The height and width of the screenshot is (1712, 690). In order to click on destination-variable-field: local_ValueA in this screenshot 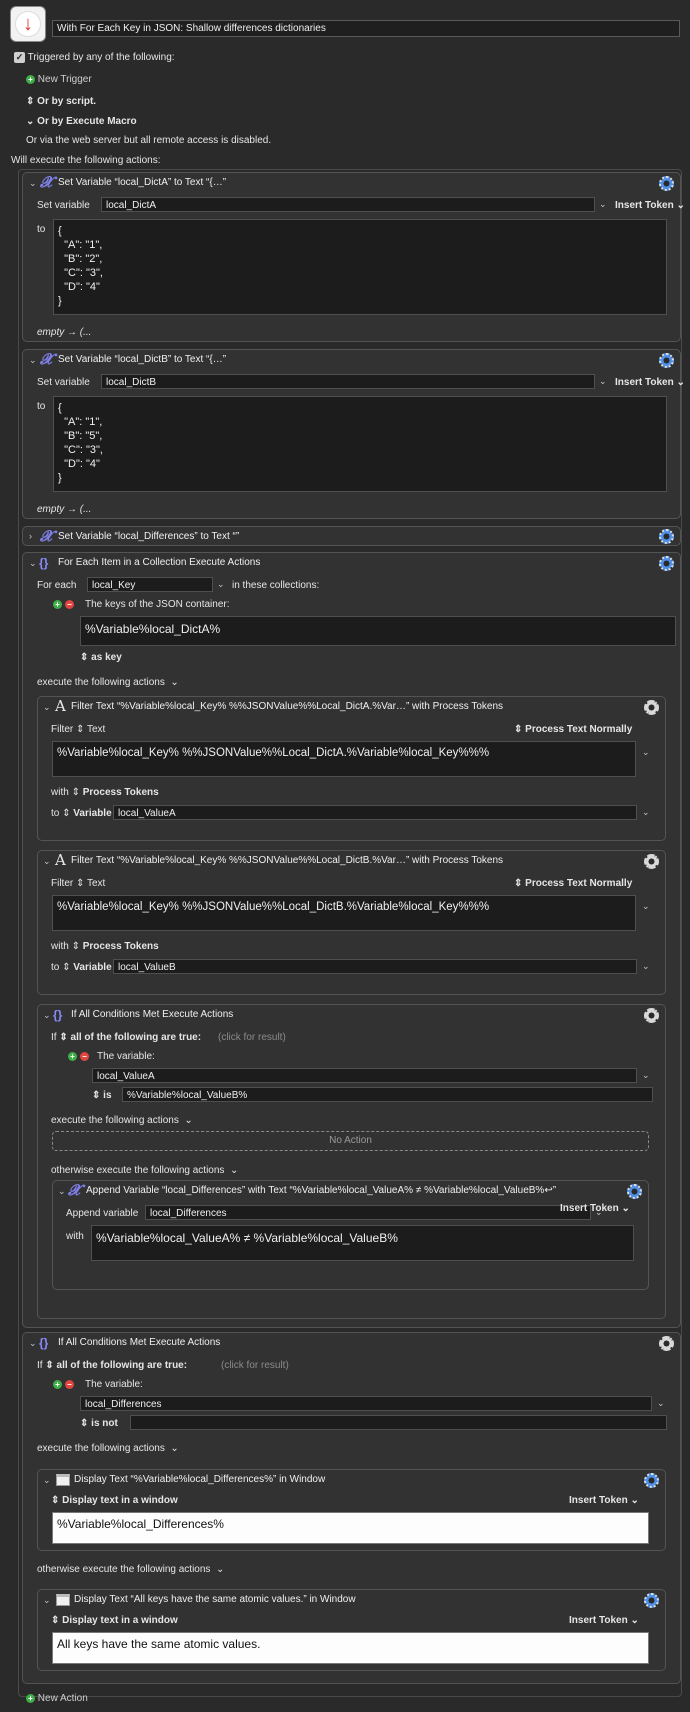, I will do `click(375, 812)`.